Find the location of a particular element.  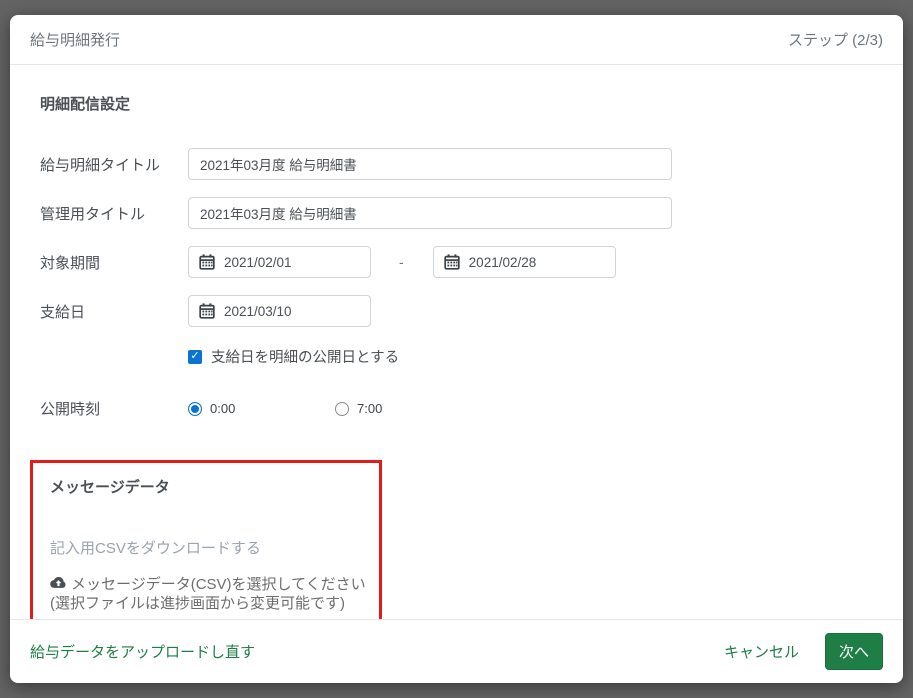

period-start-date-value: 2021/02/01 is located at coordinates (258, 262).